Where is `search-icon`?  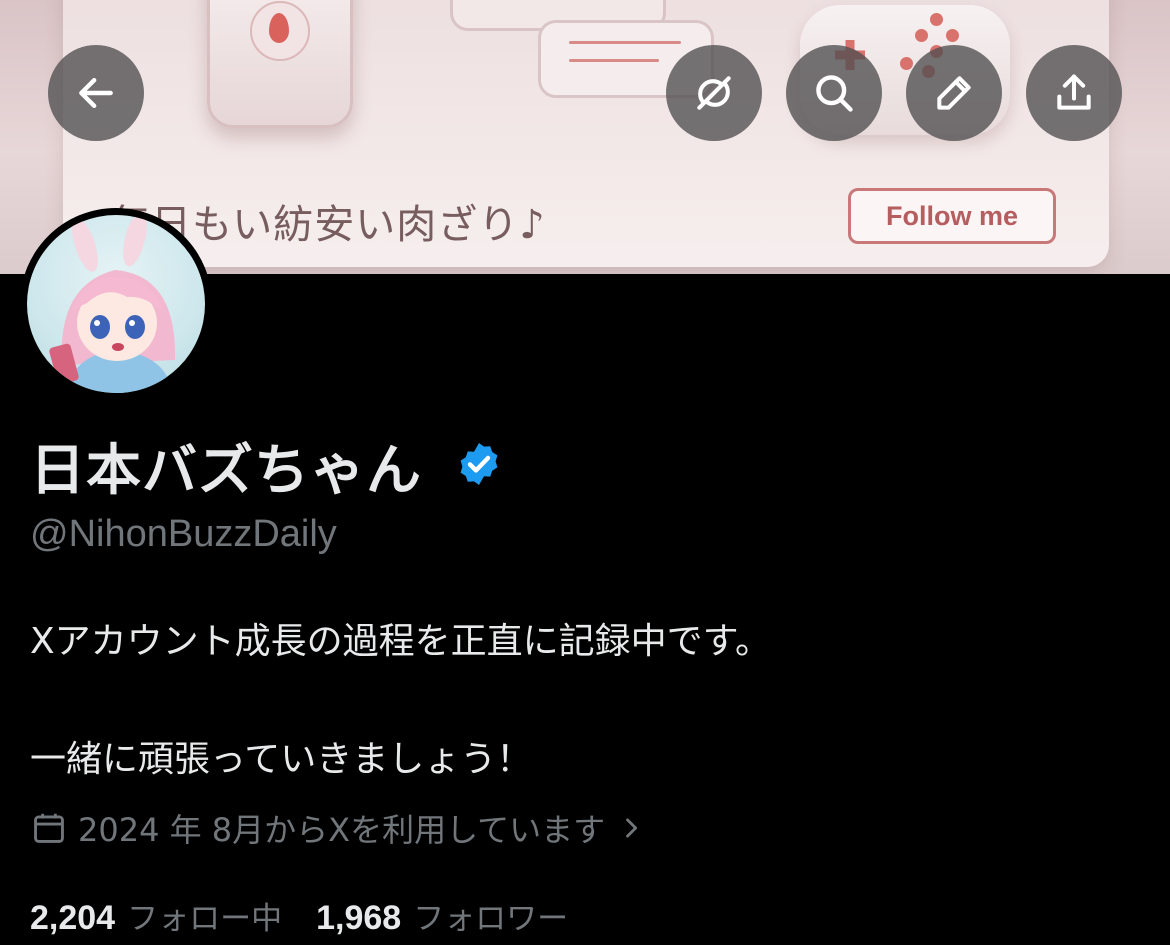 search-icon is located at coordinates (834, 93).